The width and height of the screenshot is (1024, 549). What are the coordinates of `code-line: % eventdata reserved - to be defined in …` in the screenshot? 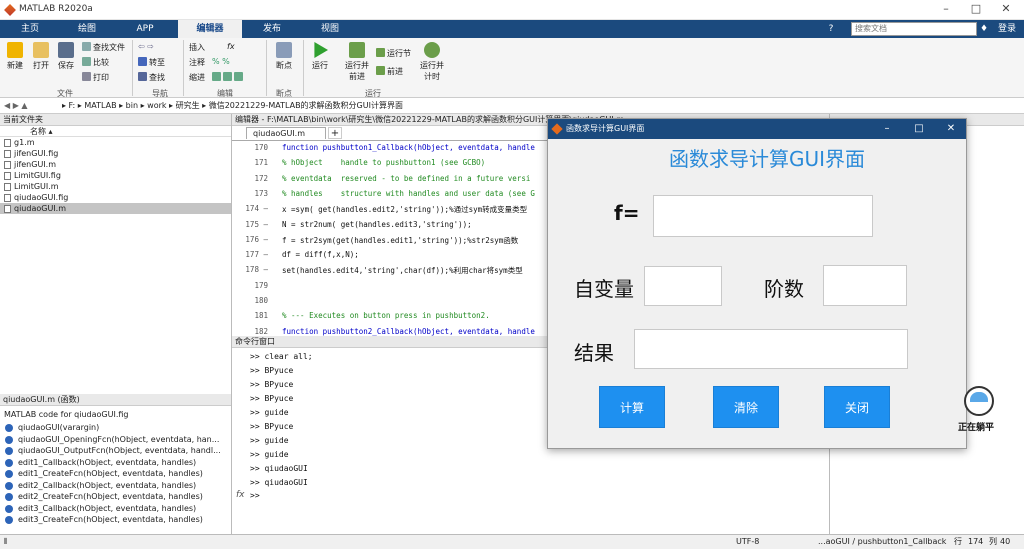 It's located at (406, 178).